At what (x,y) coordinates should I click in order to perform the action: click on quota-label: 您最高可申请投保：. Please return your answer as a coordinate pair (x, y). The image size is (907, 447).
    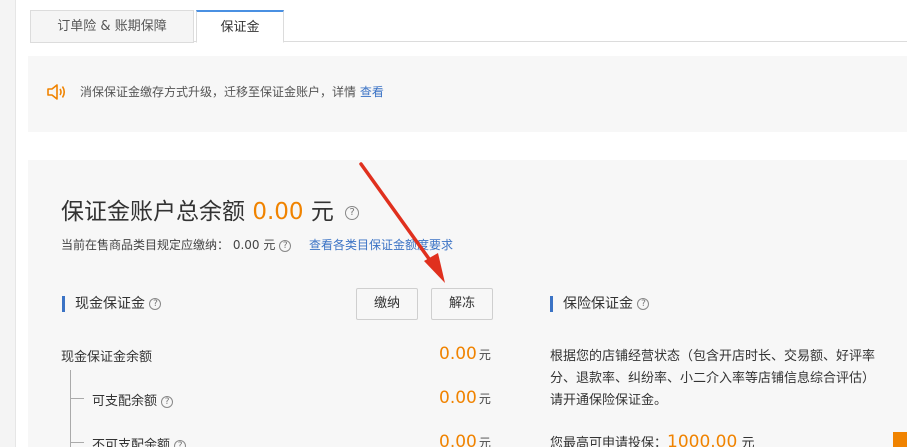
    Looking at the image, I should click on (609, 441).